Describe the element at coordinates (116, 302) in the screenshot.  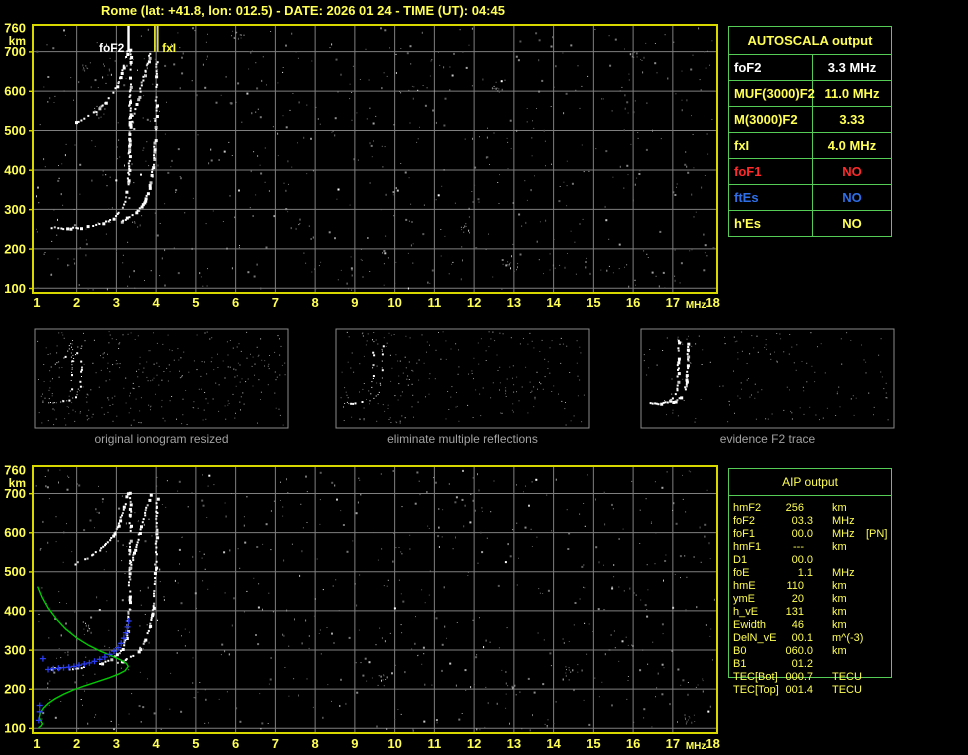
I see `x-tick-label: 3` at that location.